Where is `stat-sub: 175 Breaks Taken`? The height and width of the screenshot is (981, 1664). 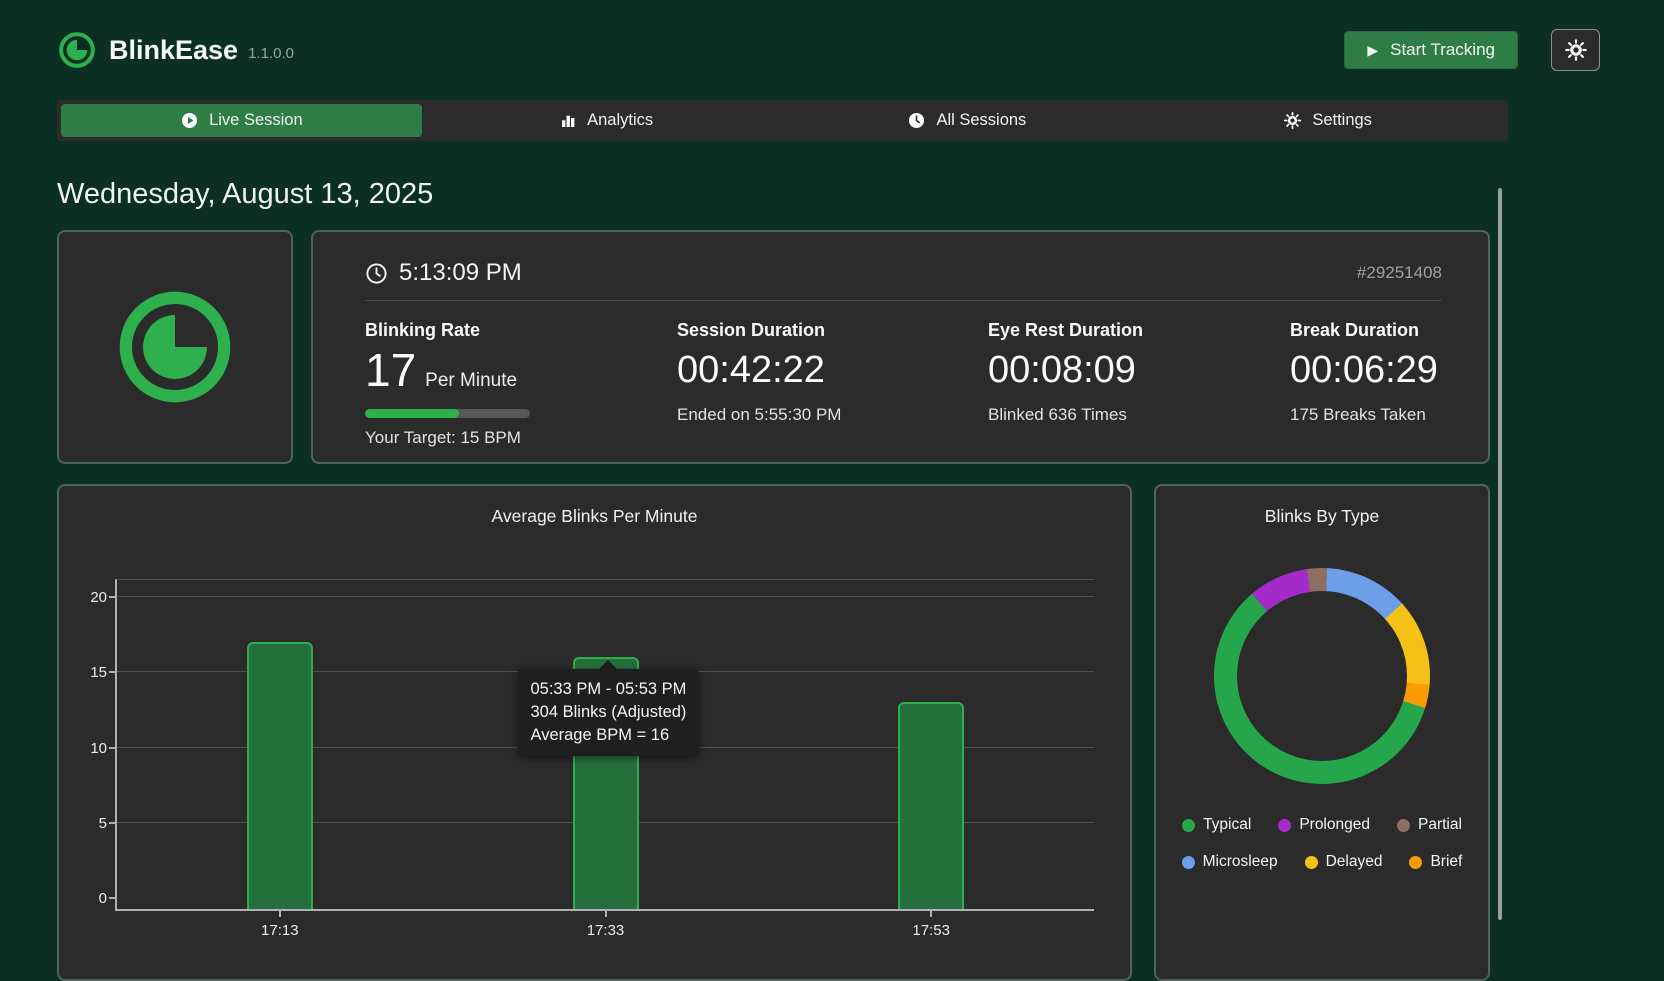
stat-sub: 175 Breaks Taken is located at coordinates (1358, 414).